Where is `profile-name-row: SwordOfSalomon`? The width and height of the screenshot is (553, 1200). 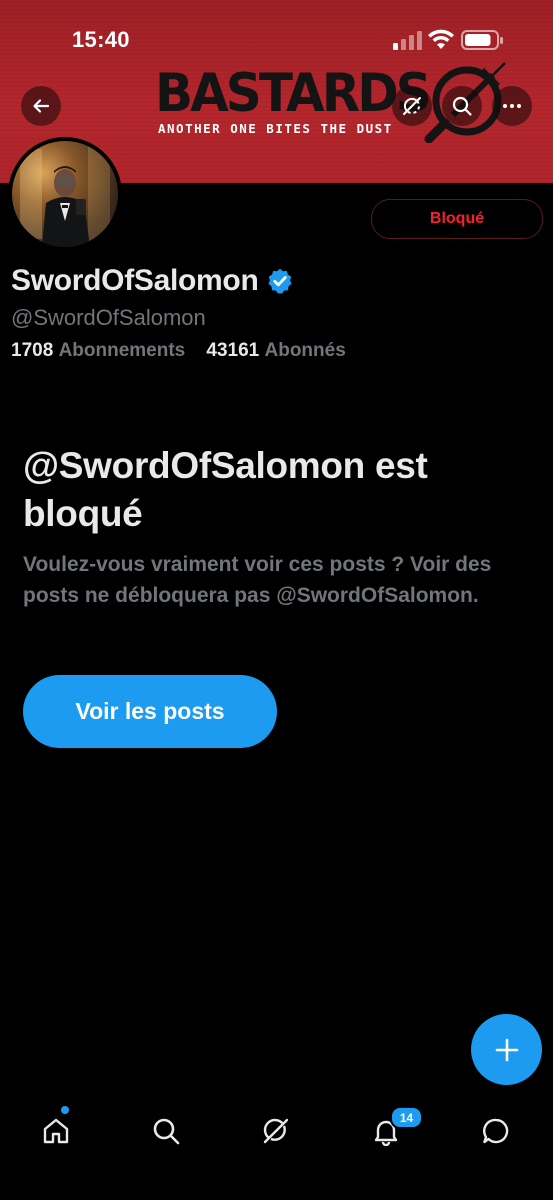
profile-name-row: SwordOfSalomon is located at coordinates (152, 281).